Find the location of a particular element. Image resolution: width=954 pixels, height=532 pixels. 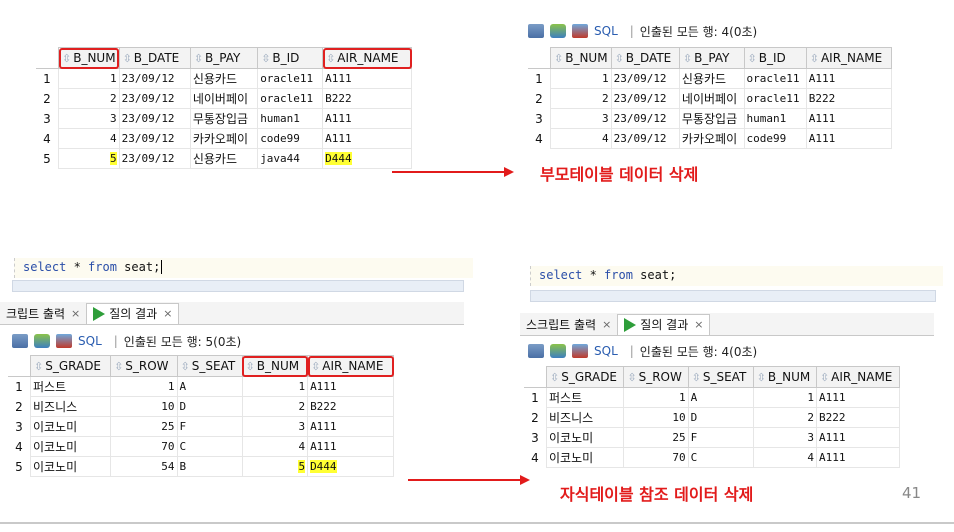

cell-s-grade: 이코노미 is located at coordinates (70, 426).